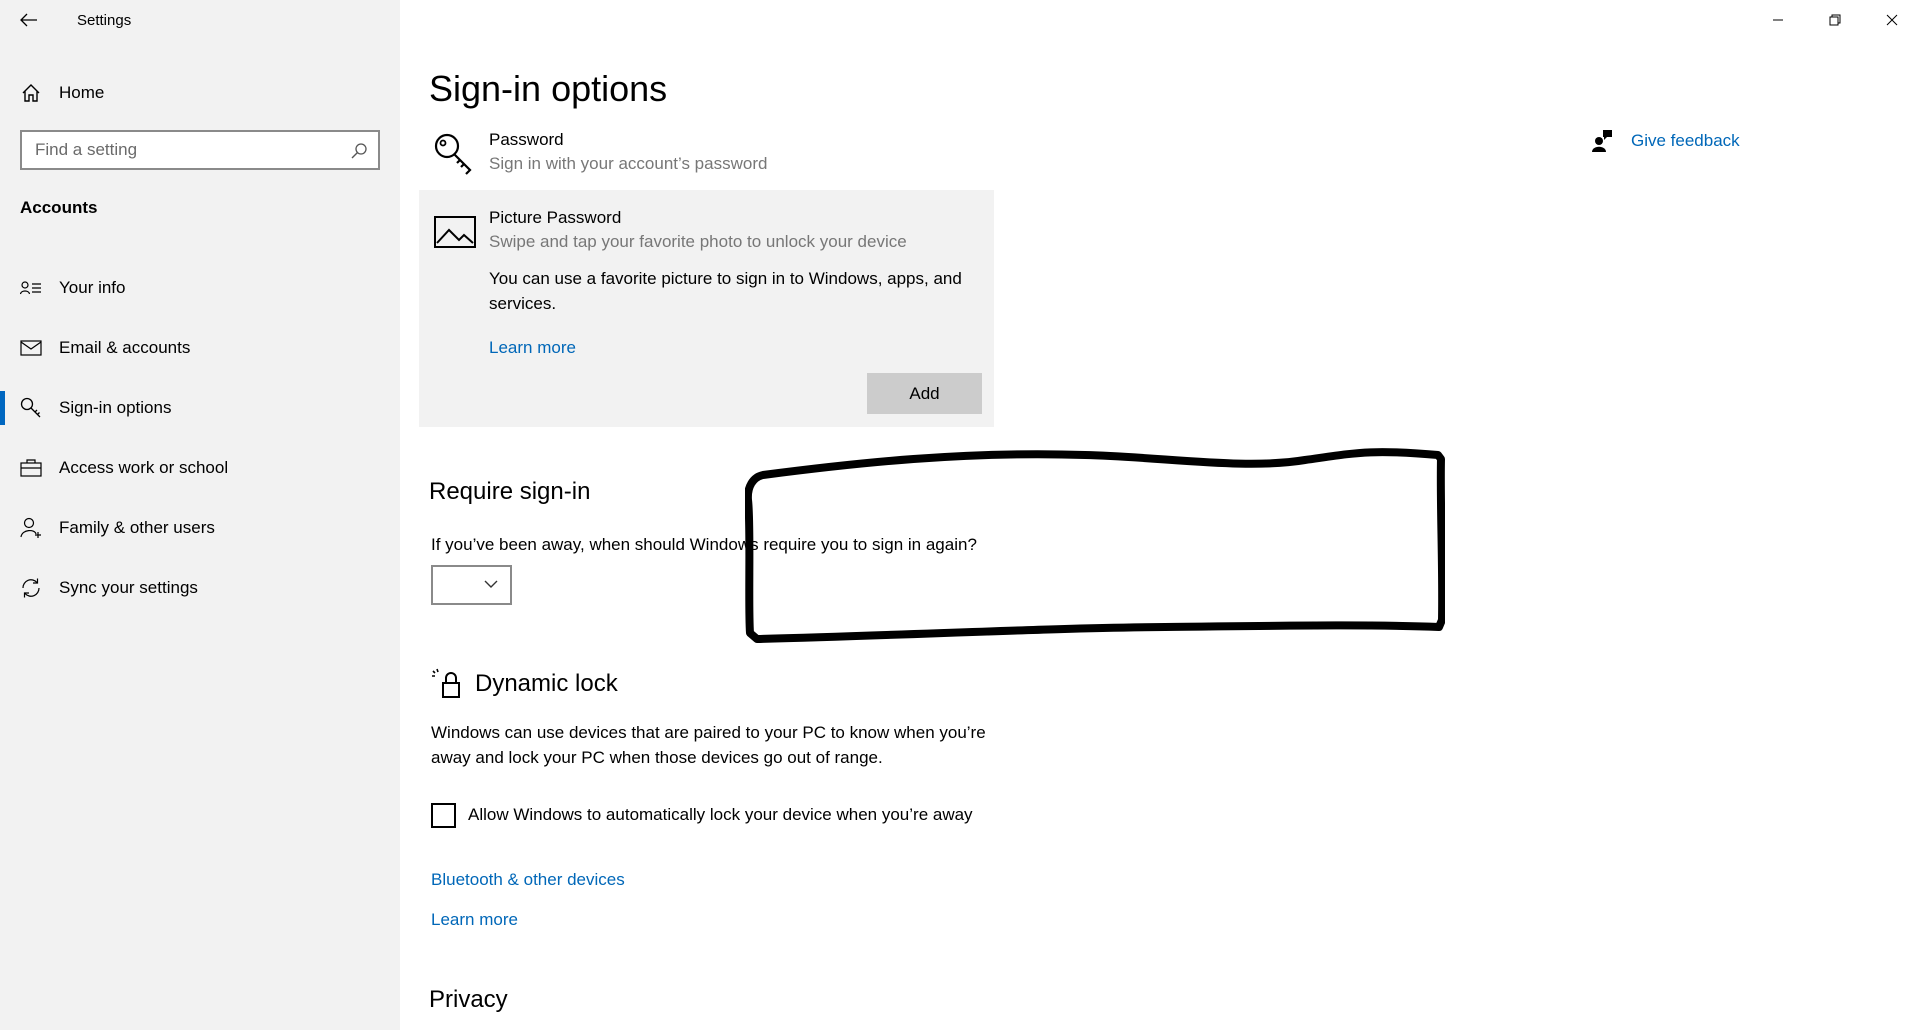 The width and height of the screenshot is (1920, 1030). What do you see at coordinates (548, 88) in the screenshot?
I see `page-title: Sign-in options` at bounding box center [548, 88].